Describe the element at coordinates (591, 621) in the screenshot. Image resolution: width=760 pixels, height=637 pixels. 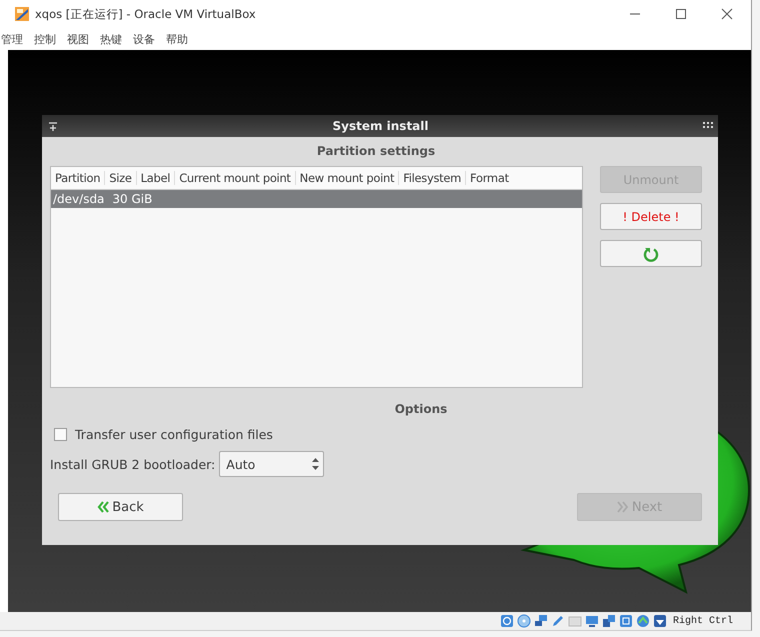
I see `display-icon` at that location.